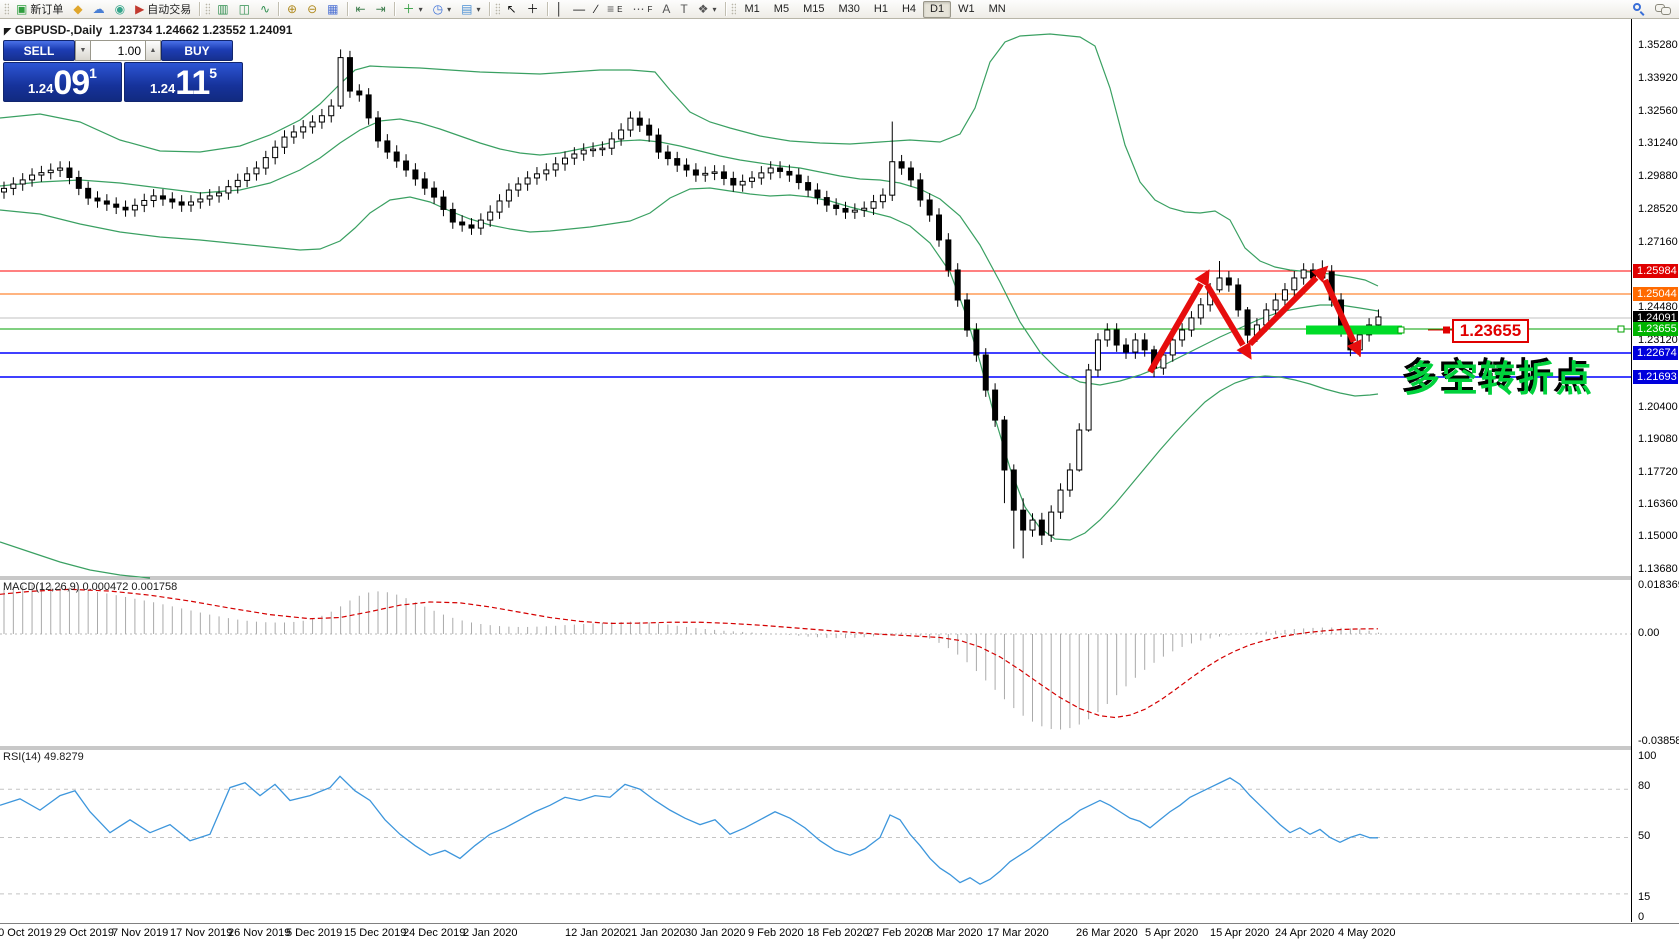 This screenshot has height=940, width=1679. What do you see at coordinates (162, 88) in the screenshot?
I see `buy-price-small: 1.24` at bounding box center [162, 88].